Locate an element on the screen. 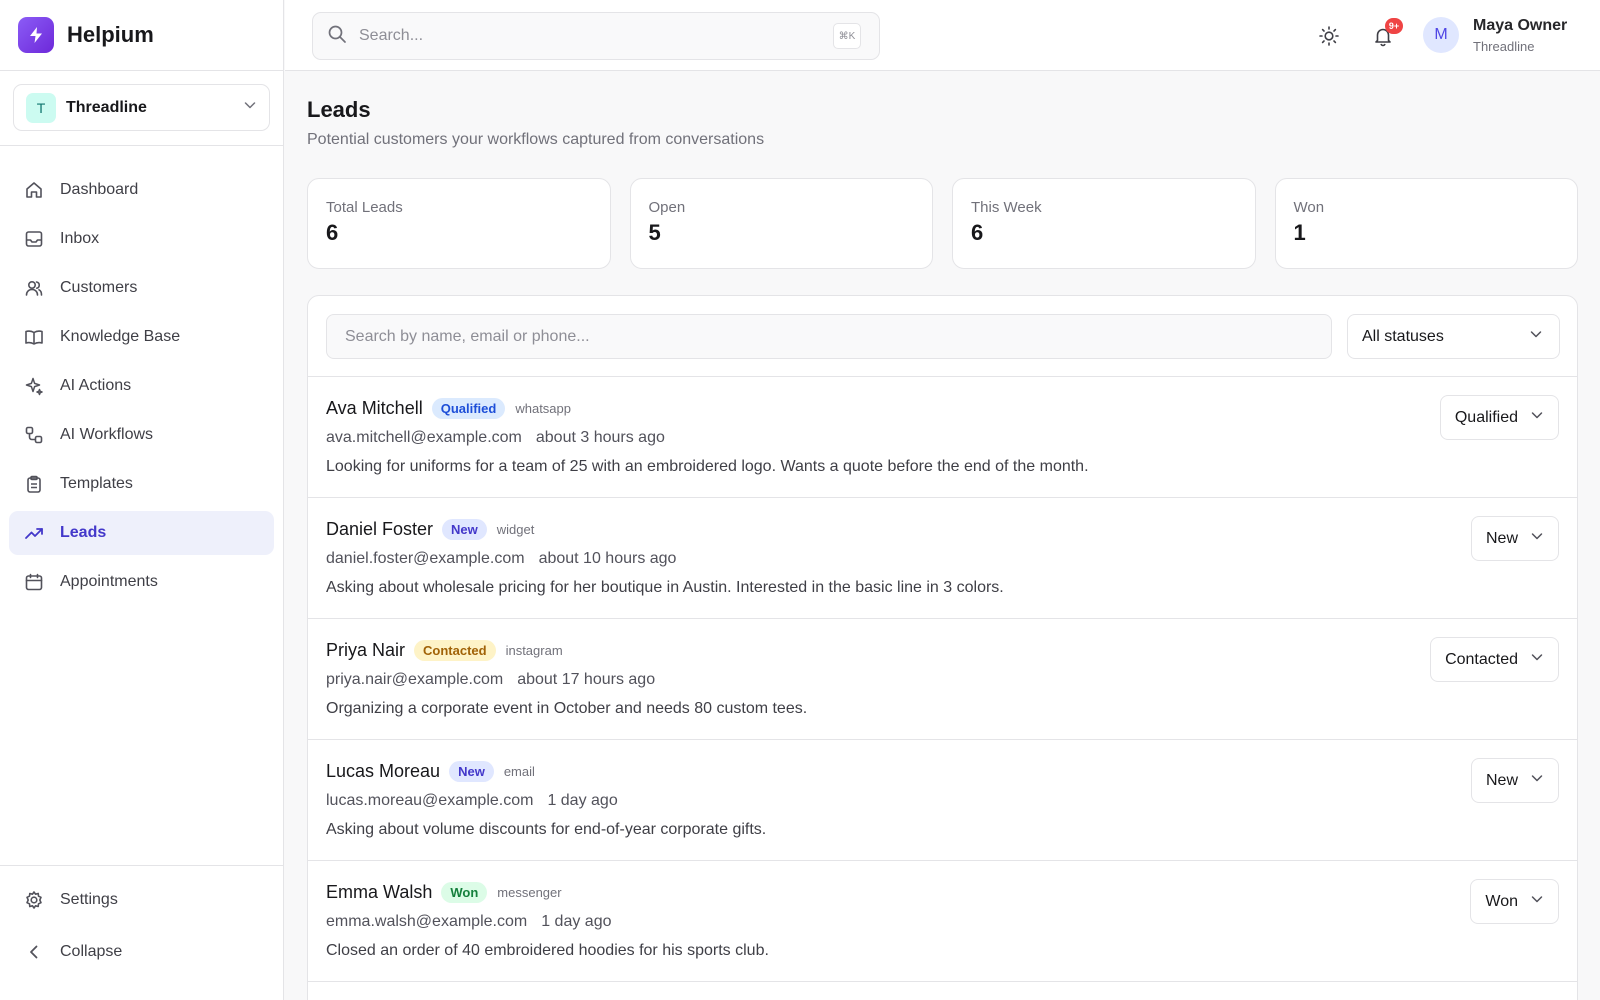 This screenshot has width=1600, height=1000. avatar: M is located at coordinates (1441, 35).